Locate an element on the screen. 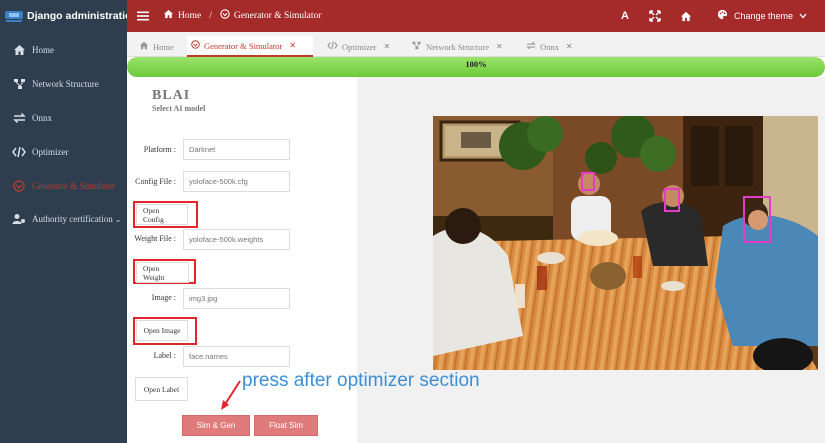 Image resolution: width=825 pixels, height=443 pixels. platform-label: Platform : is located at coordinates (159, 149).